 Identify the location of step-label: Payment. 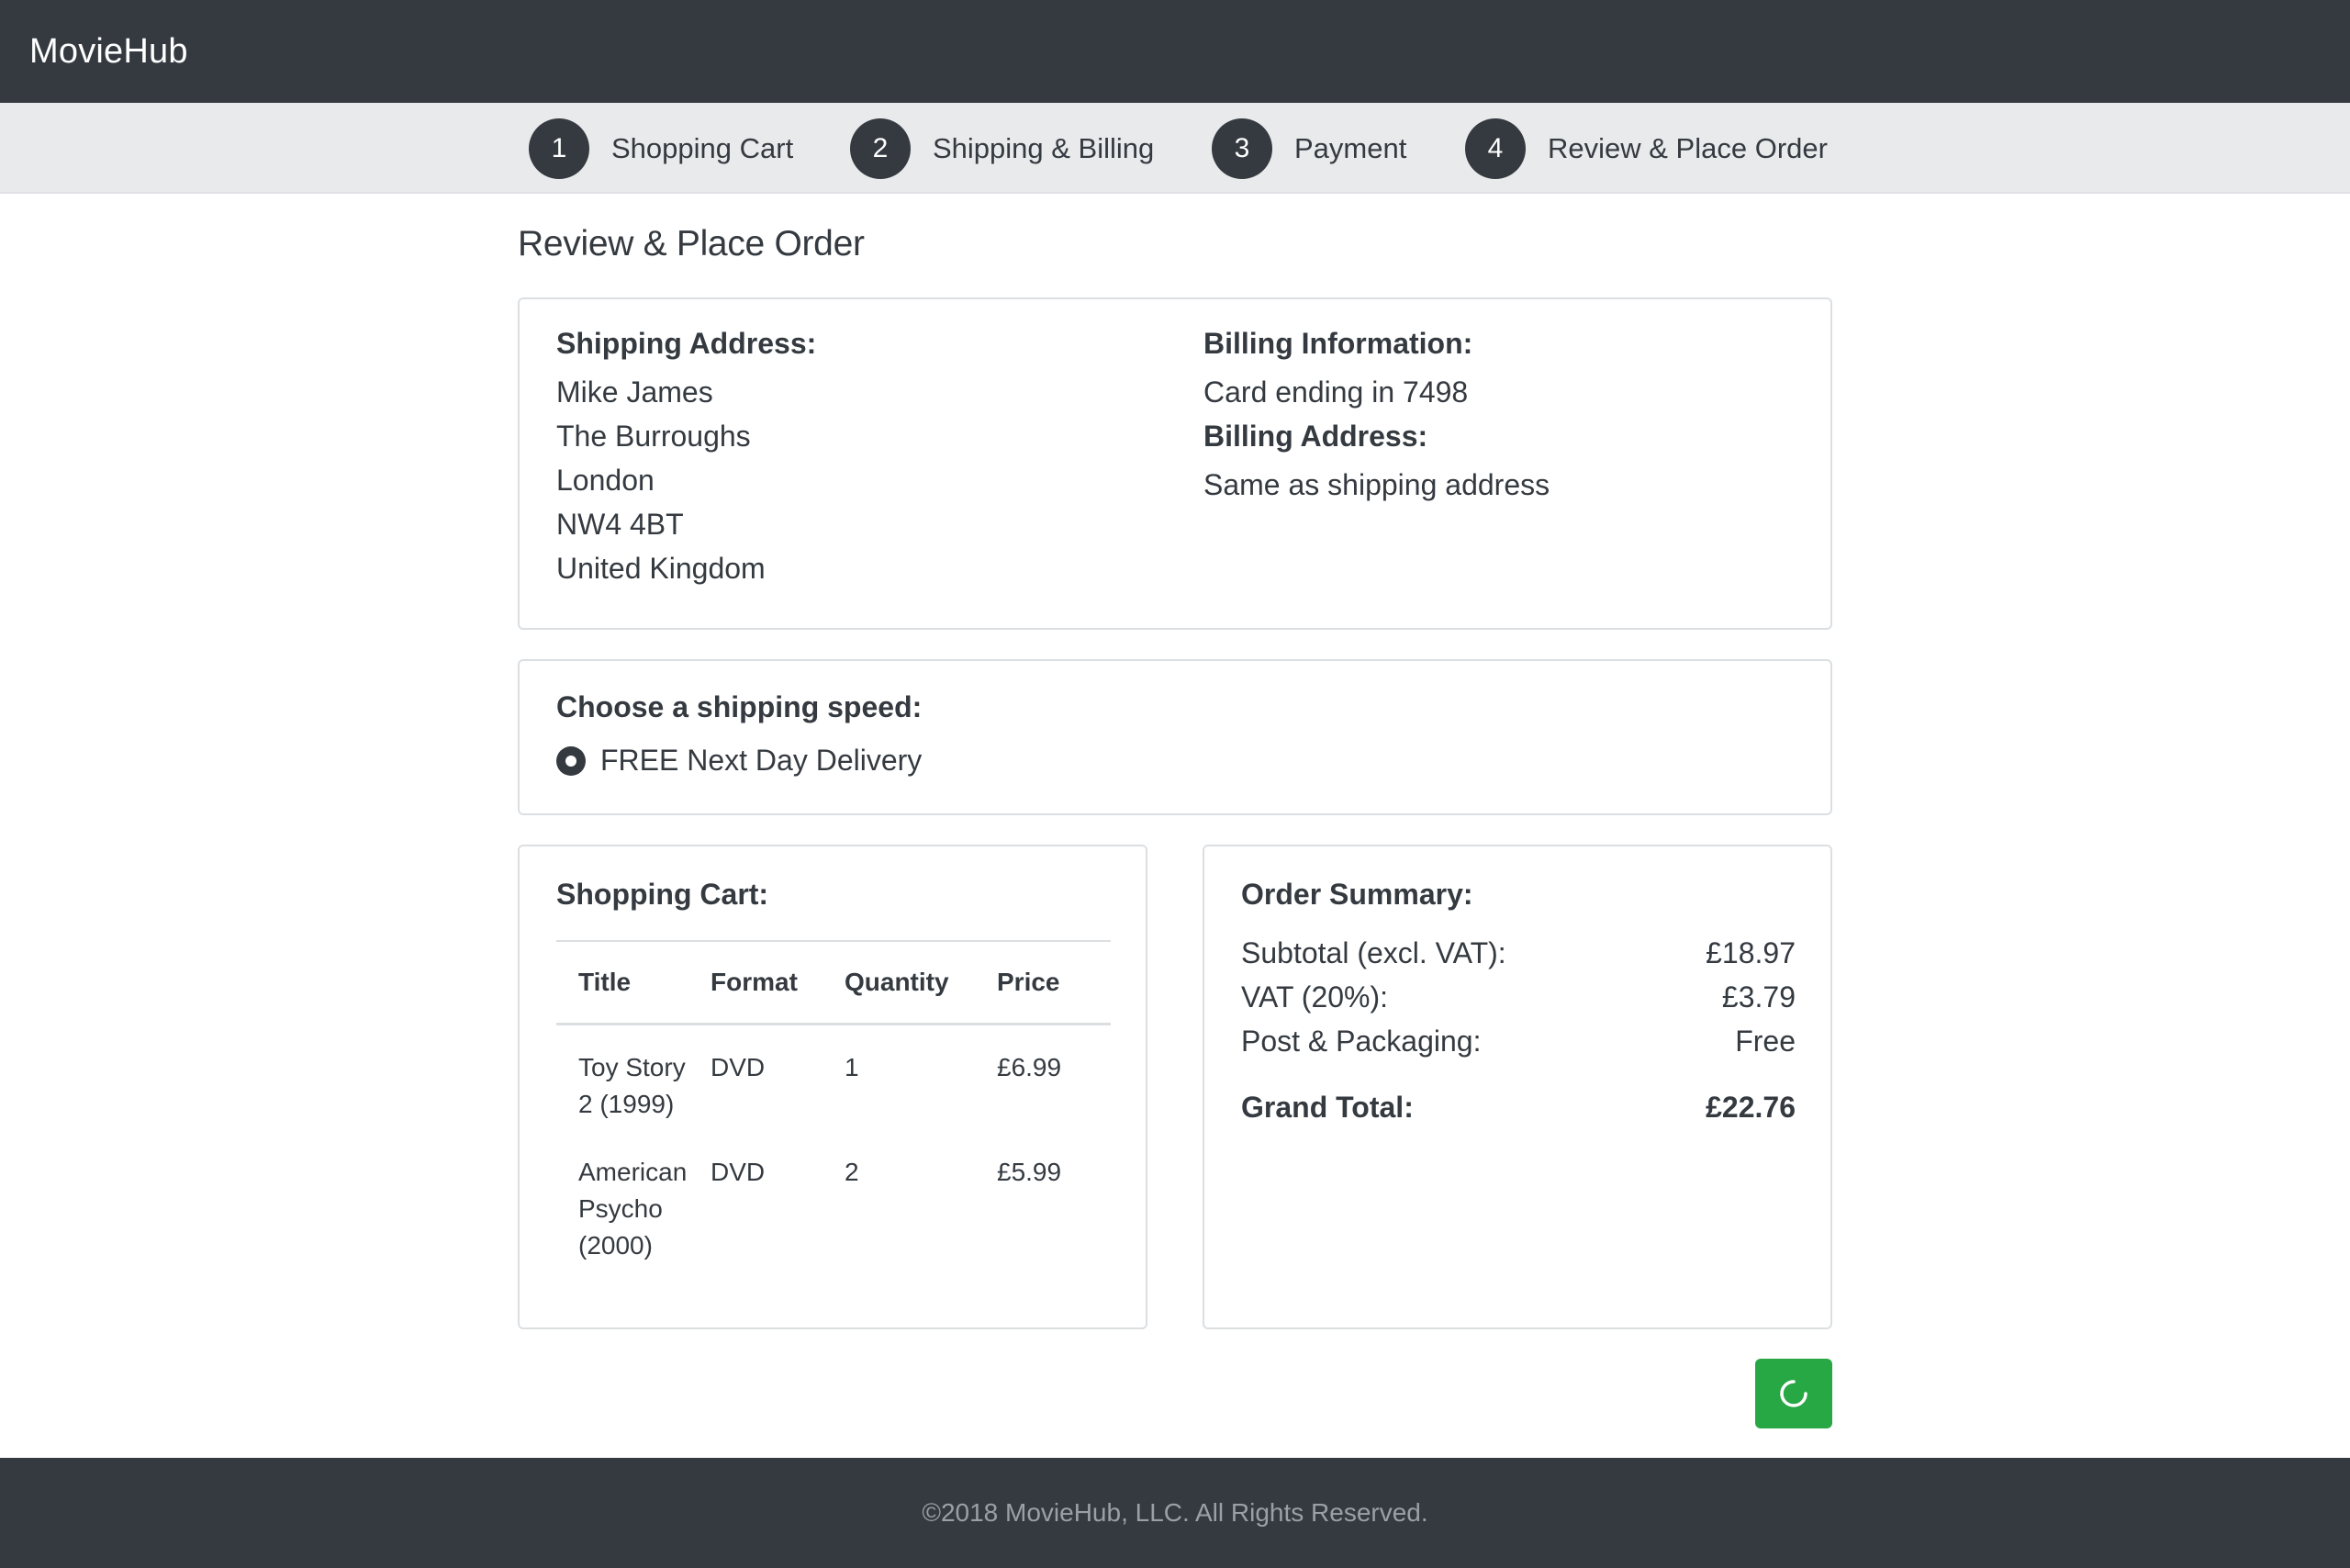
(1350, 148).